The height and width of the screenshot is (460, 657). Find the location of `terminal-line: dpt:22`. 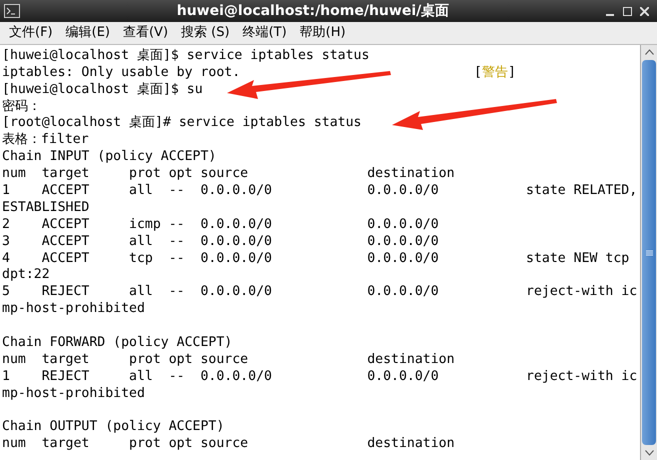

terminal-line: dpt:22 is located at coordinates (26, 275).